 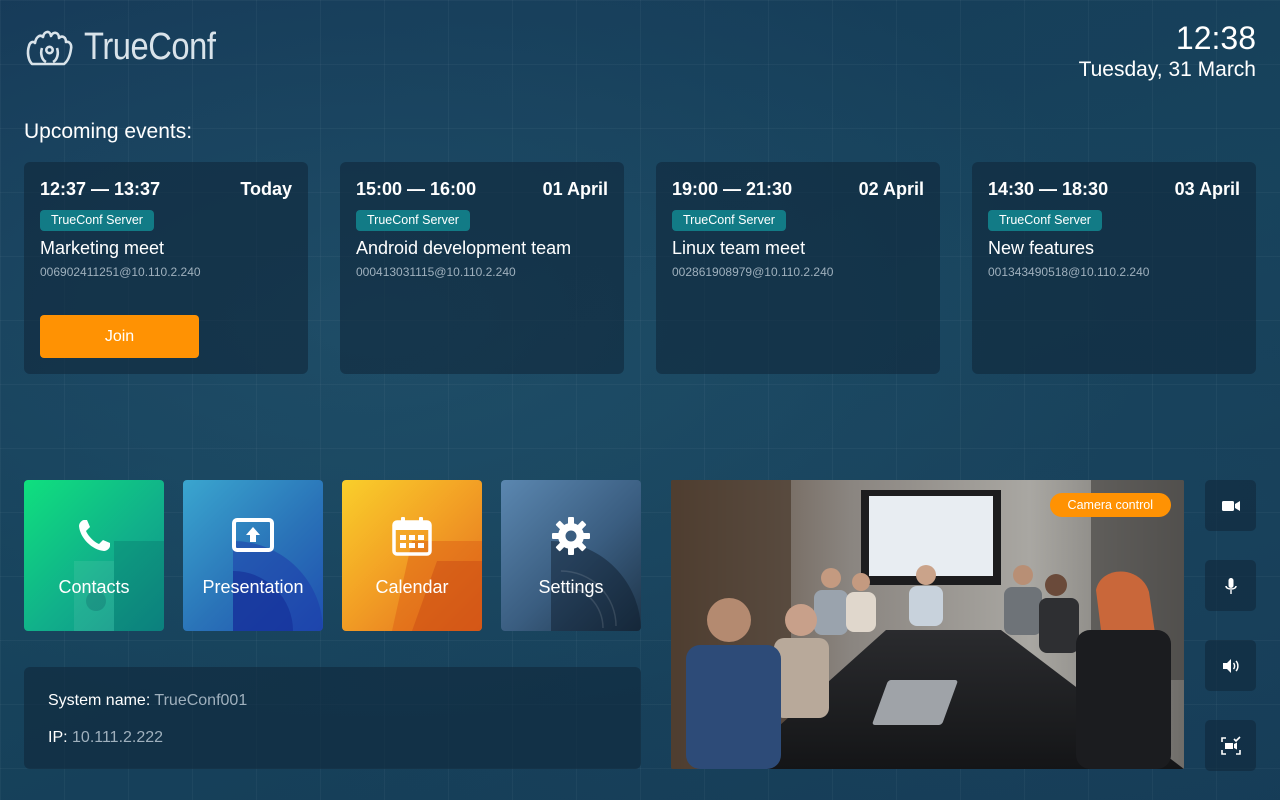 I want to click on upcoming-events-title: Upcoming events:, so click(x=108, y=131).